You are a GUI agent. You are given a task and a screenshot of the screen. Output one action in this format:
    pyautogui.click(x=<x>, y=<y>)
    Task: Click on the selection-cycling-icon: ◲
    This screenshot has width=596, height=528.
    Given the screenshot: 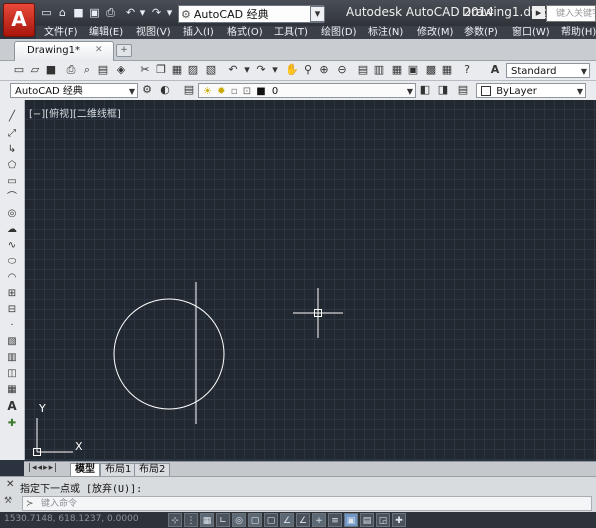 What is the action you would take?
    pyautogui.click(x=383, y=520)
    